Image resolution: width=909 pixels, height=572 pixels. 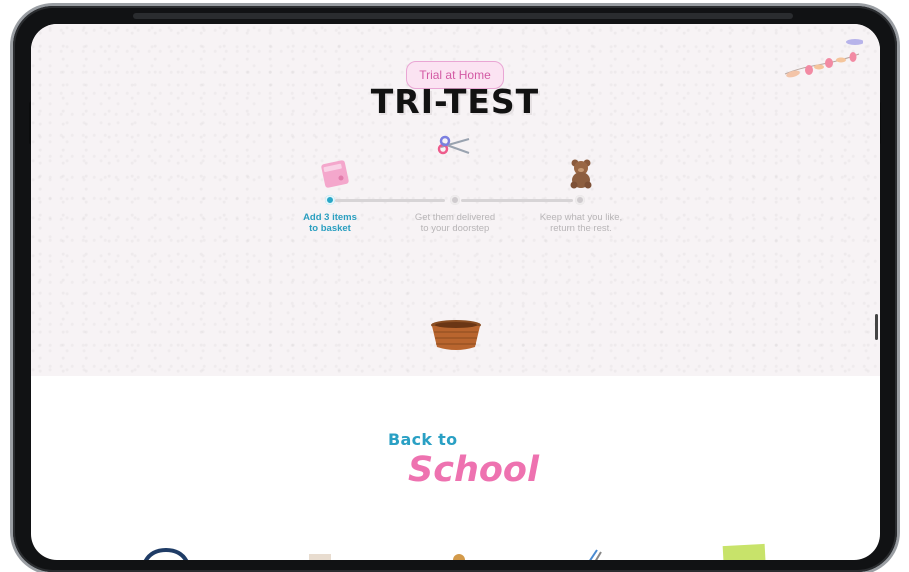 I want to click on device-top-bezel, so click(x=463, y=16).